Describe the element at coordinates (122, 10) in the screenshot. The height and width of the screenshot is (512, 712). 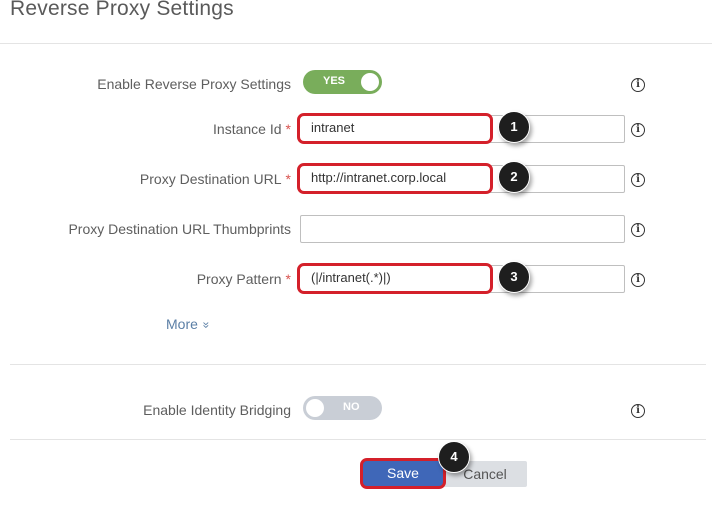
I see `page-title: Reverse Proxy Settings` at that location.